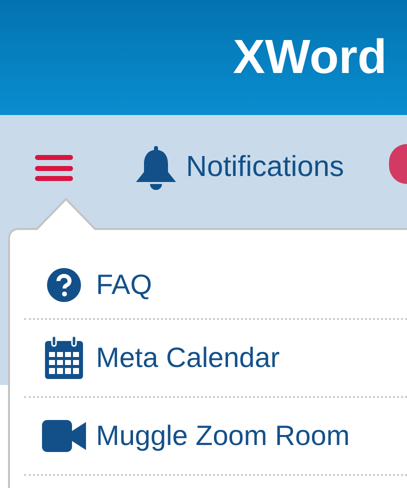 The image size is (407, 488). I want to click on menu-item: FAQ, so click(215, 286).